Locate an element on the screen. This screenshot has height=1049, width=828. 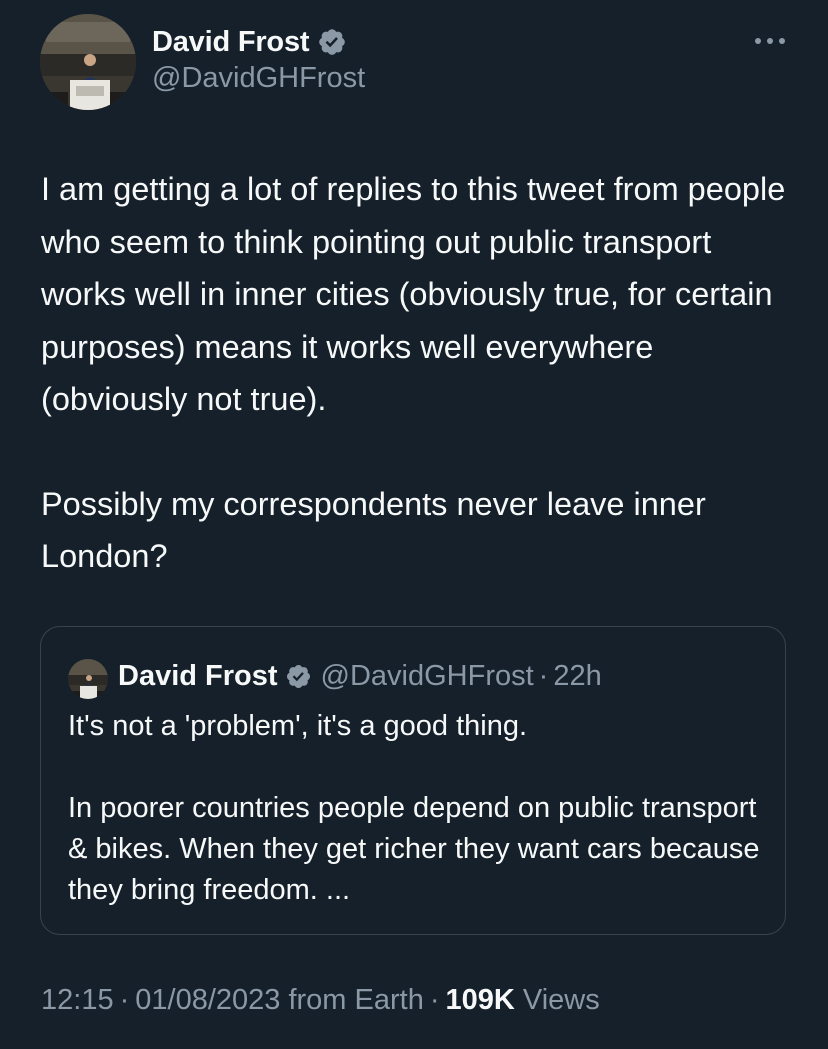
views-count: 109K is located at coordinates (480, 1000).